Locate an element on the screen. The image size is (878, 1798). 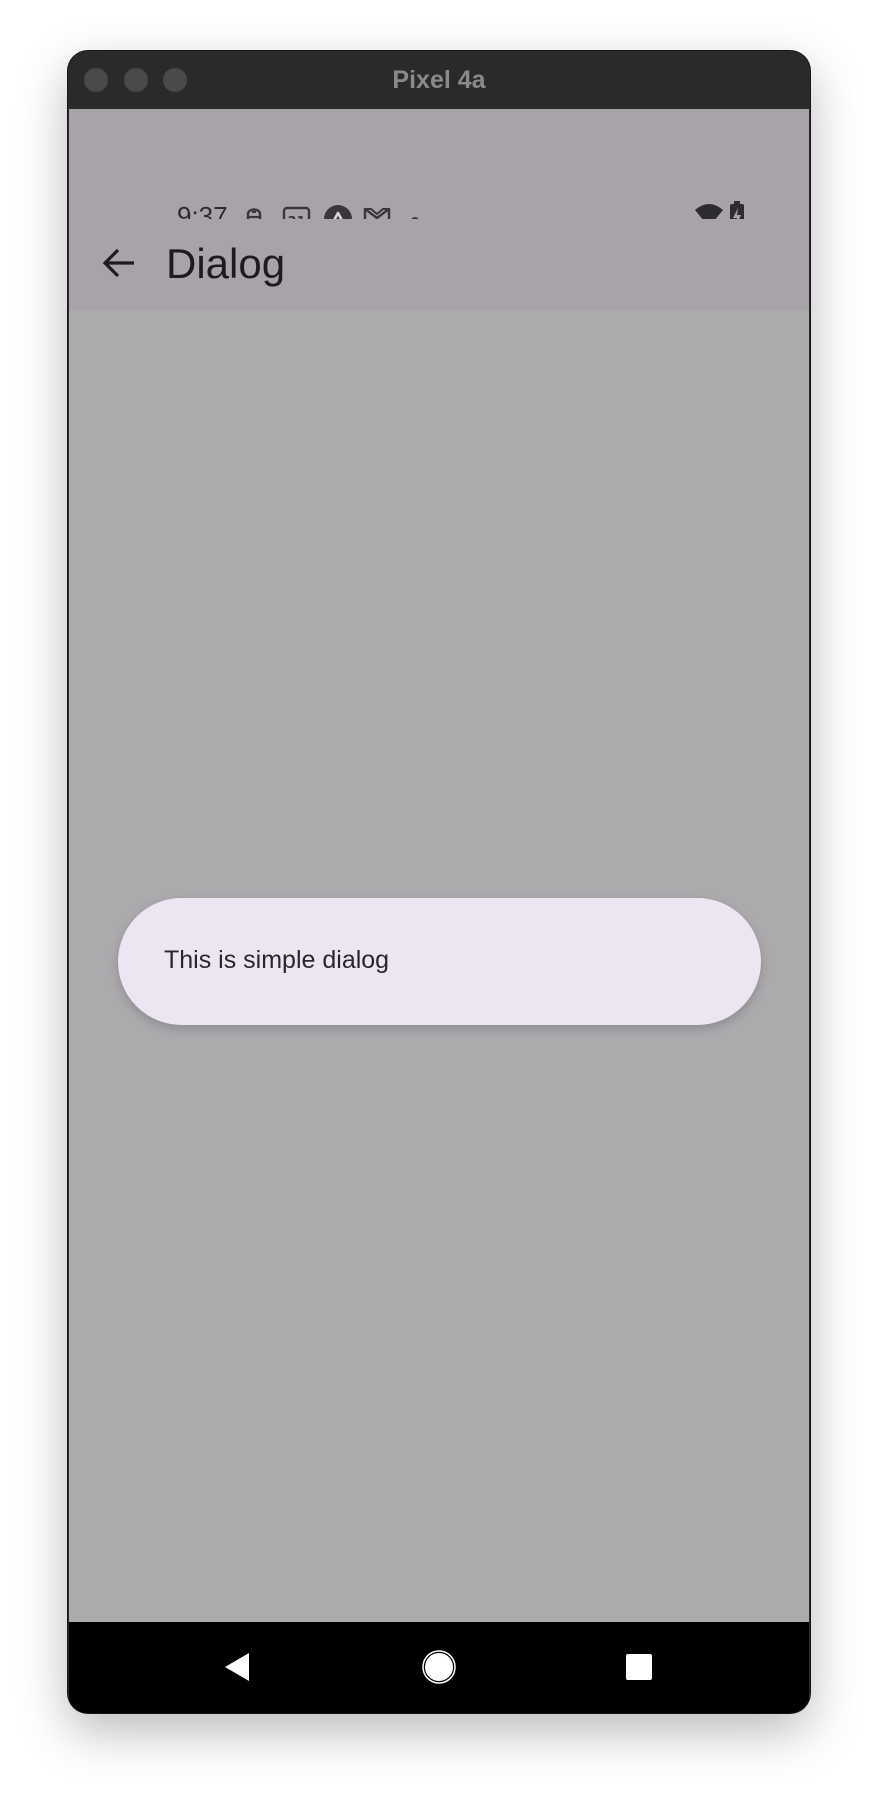
nav-back-button is located at coordinates (237, 1667).